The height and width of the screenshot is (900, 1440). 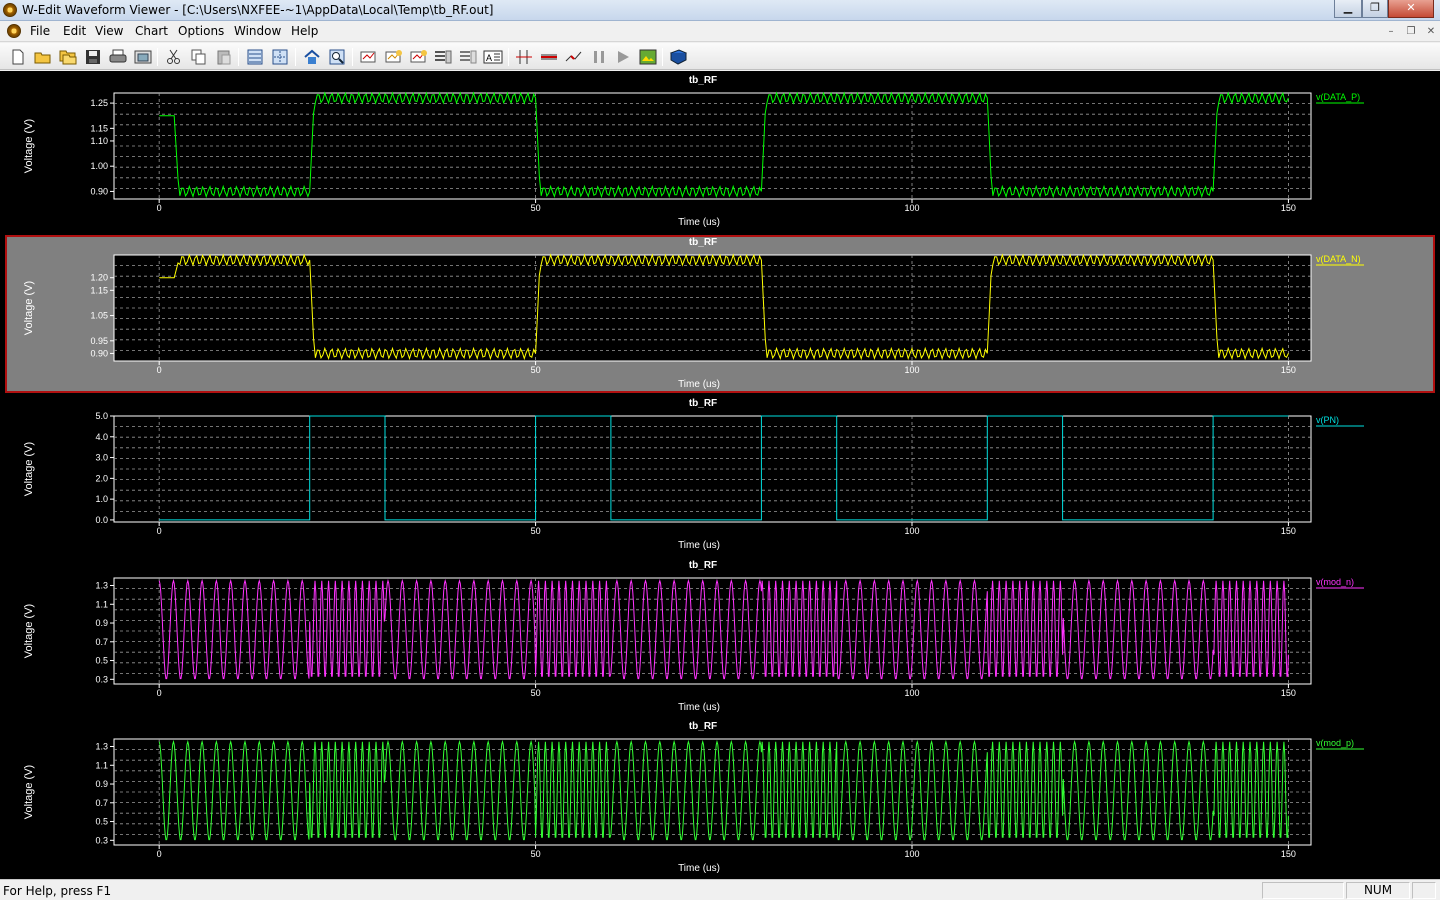 What do you see at coordinates (74, 31) in the screenshot?
I see `menu-edit: Edit` at bounding box center [74, 31].